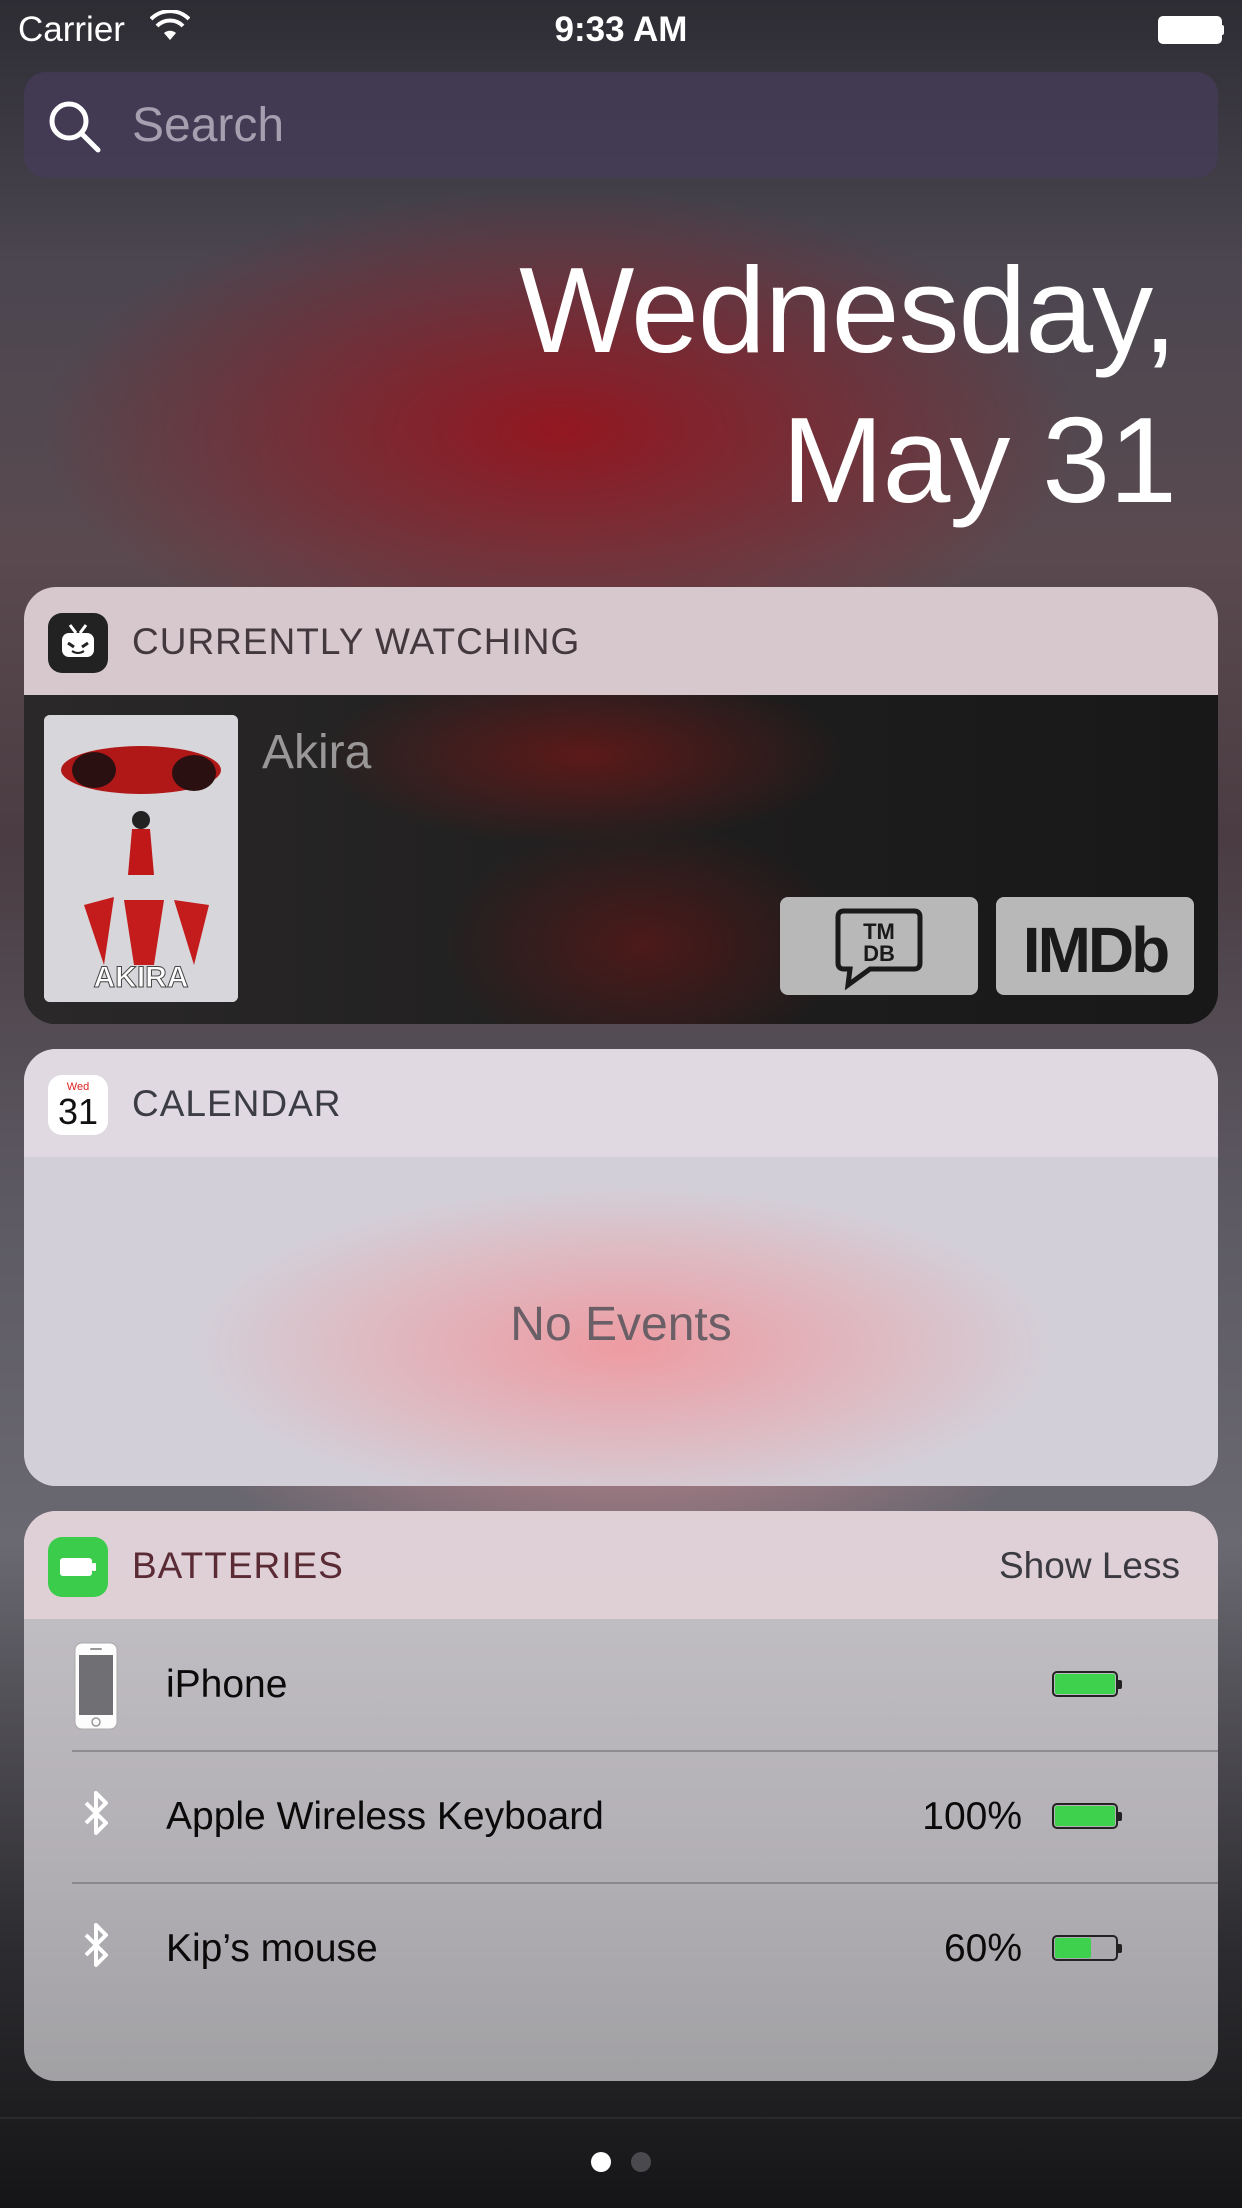 The width and height of the screenshot is (1242, 2208). I want to click on device-name: iPhone, so click(227, 1684).